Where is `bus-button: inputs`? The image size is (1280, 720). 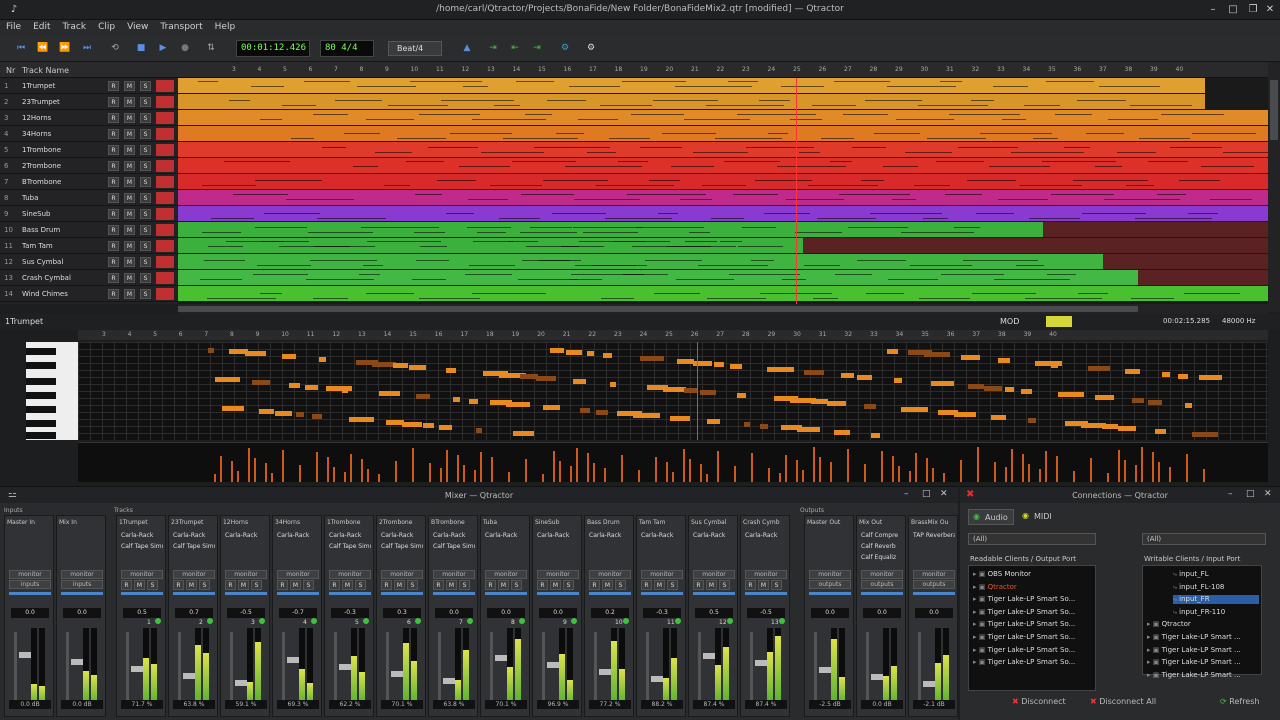
bus-button: inputs is located at coordinates (82, 584).